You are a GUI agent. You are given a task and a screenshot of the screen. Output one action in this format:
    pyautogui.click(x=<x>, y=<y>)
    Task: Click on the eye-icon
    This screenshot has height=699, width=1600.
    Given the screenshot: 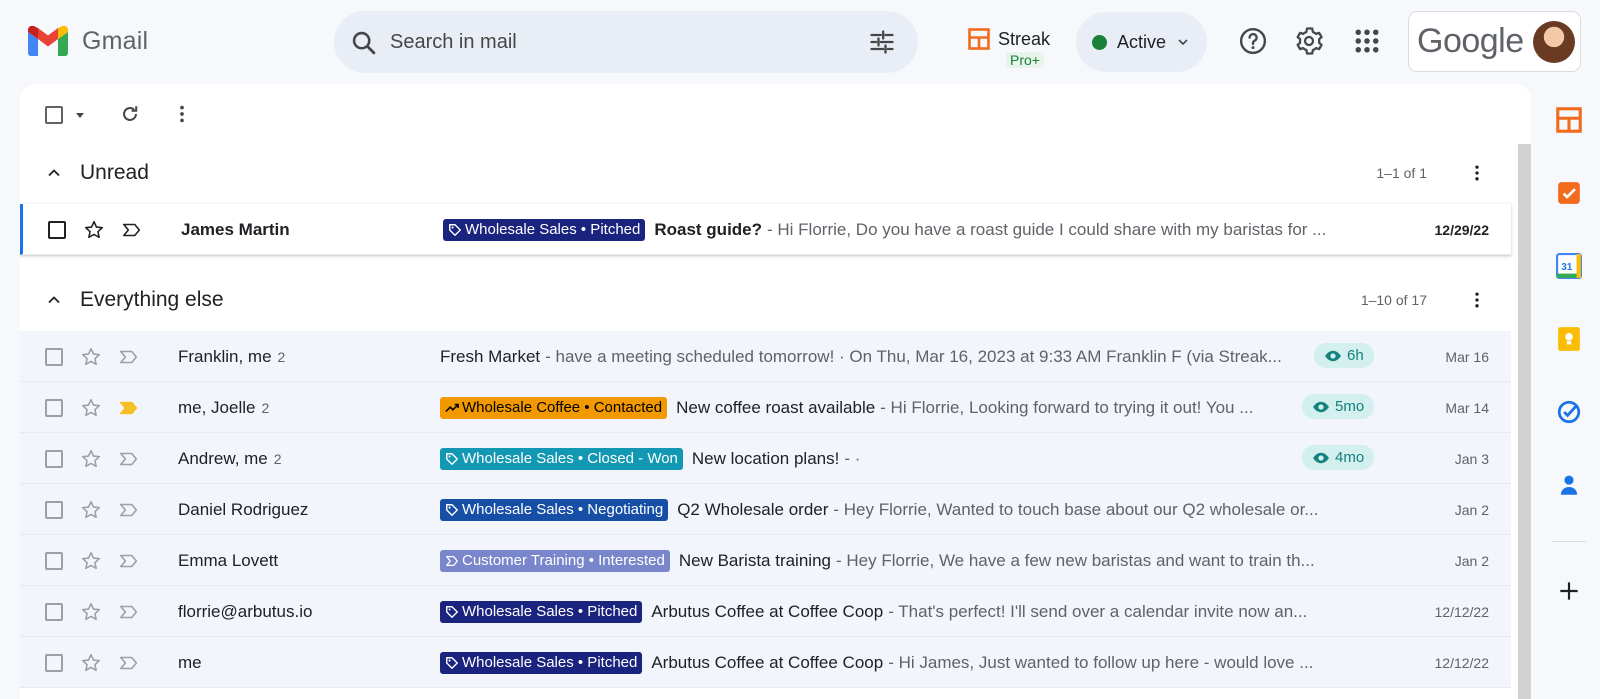 What is the action you would take?
    pyautogui.click(x=1321, y=457)
    